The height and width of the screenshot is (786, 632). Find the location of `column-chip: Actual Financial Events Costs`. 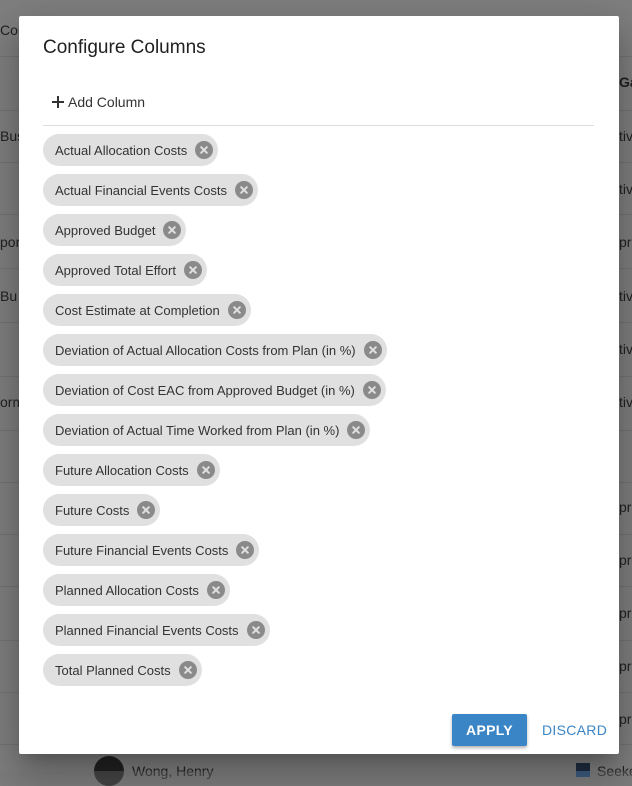

column-chip: Actual Financial Events Costs is located at coordinates (150, 190).